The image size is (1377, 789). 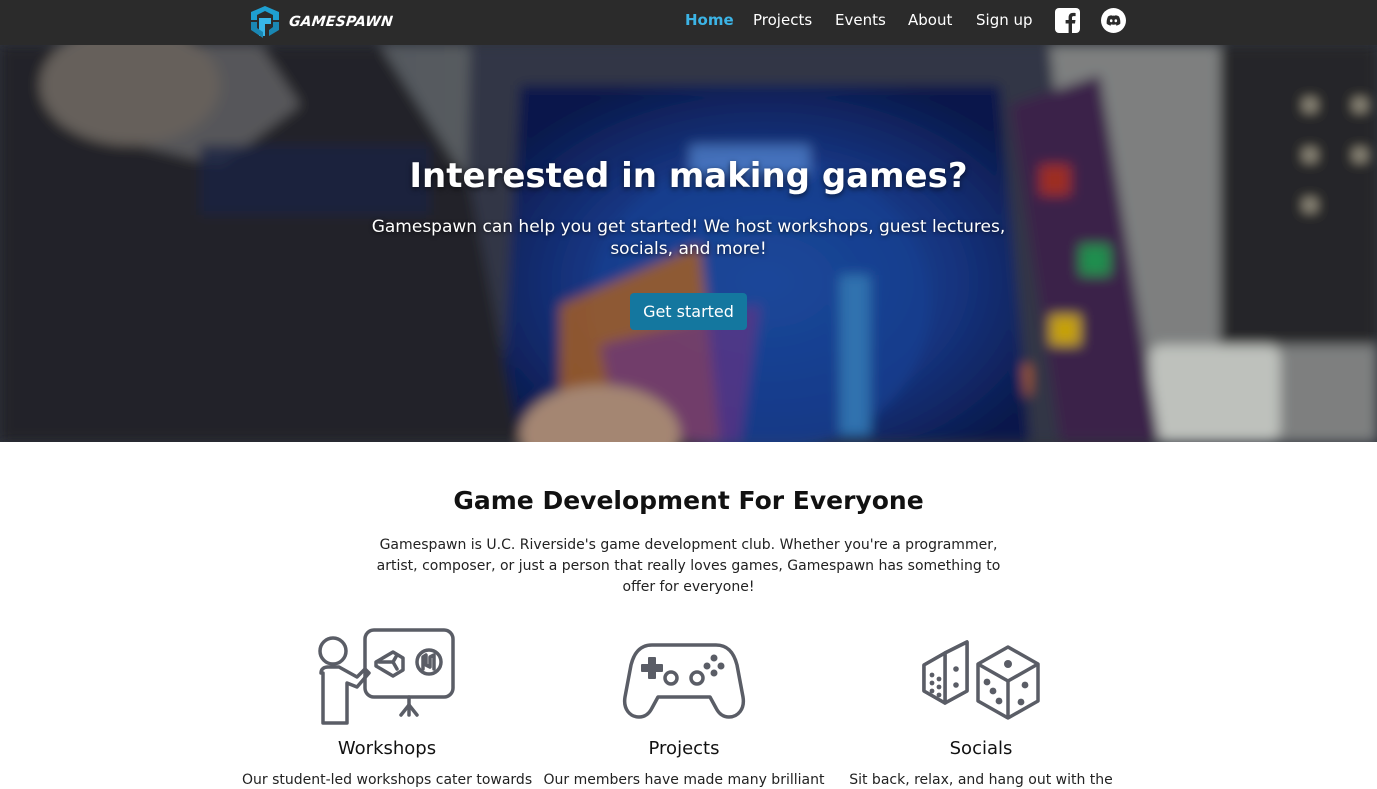 I want to click on nav-home: Home, so click(x=709, y=20).